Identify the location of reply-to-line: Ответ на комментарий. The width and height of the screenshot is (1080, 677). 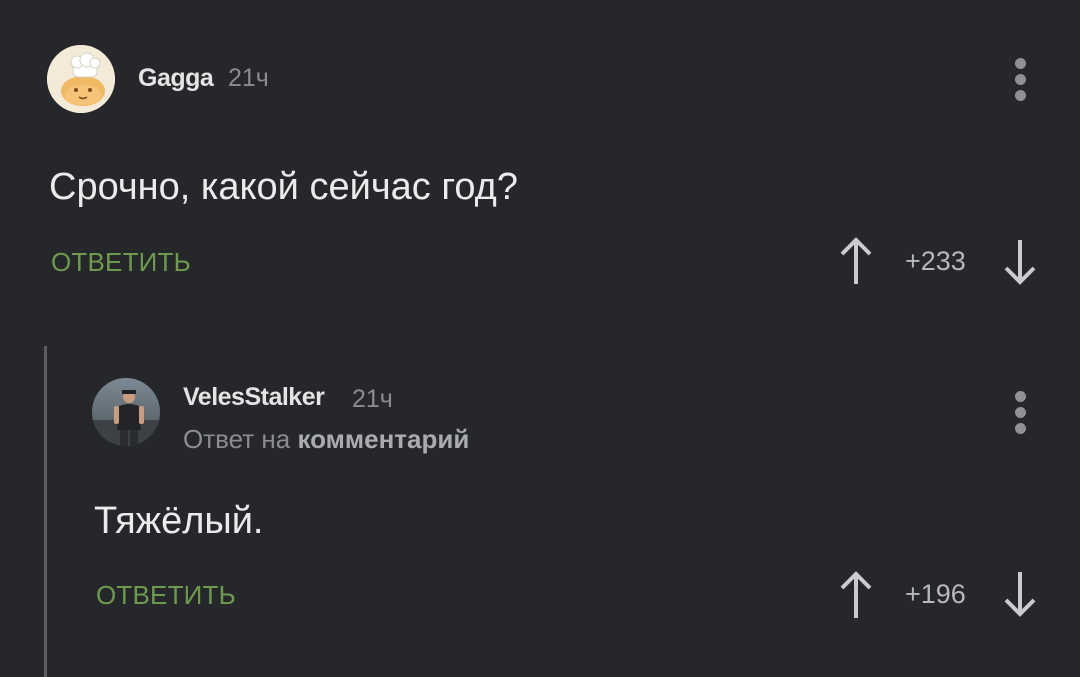
(326, 439).